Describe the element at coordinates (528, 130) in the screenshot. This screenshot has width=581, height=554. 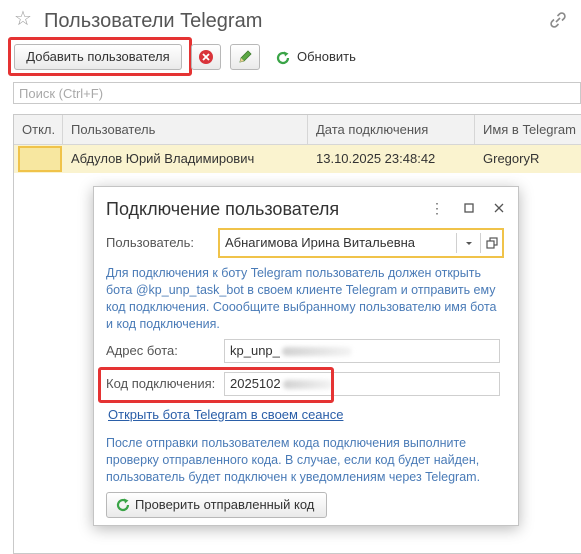
I see `column-header-tg-name: Имя в Telegram` at that location.